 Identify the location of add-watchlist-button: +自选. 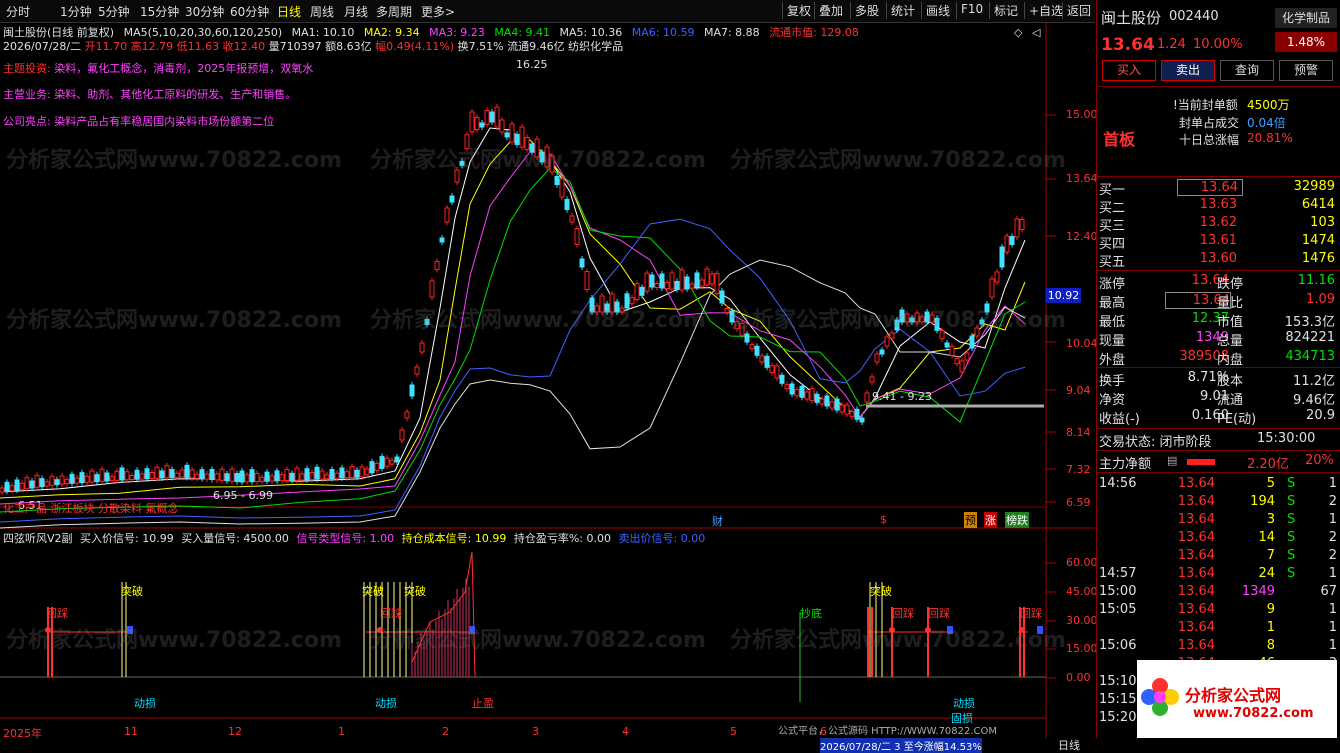
(1043, 10).